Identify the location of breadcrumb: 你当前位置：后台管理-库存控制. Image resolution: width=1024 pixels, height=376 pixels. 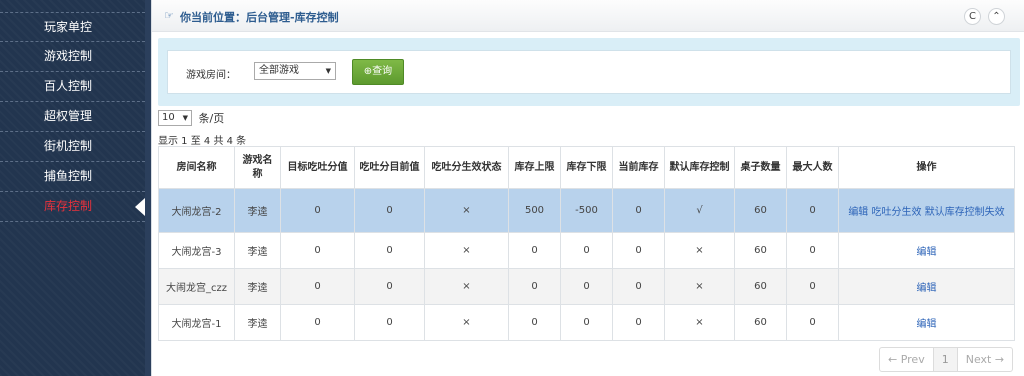
(259, 17).